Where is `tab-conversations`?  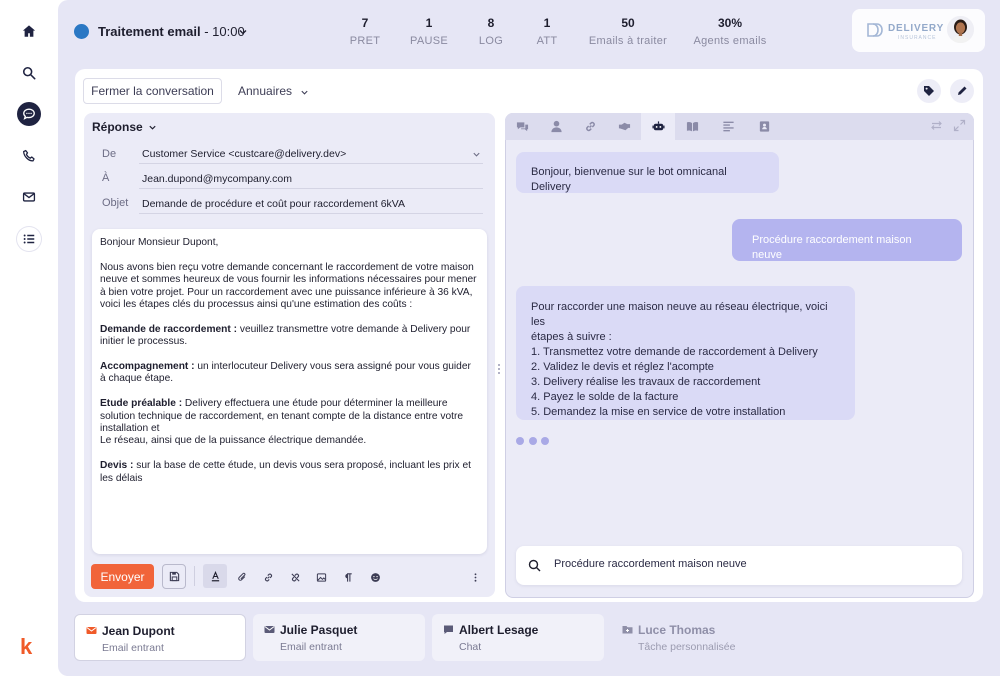
tab-conversations is located at coordinates (522, 126).